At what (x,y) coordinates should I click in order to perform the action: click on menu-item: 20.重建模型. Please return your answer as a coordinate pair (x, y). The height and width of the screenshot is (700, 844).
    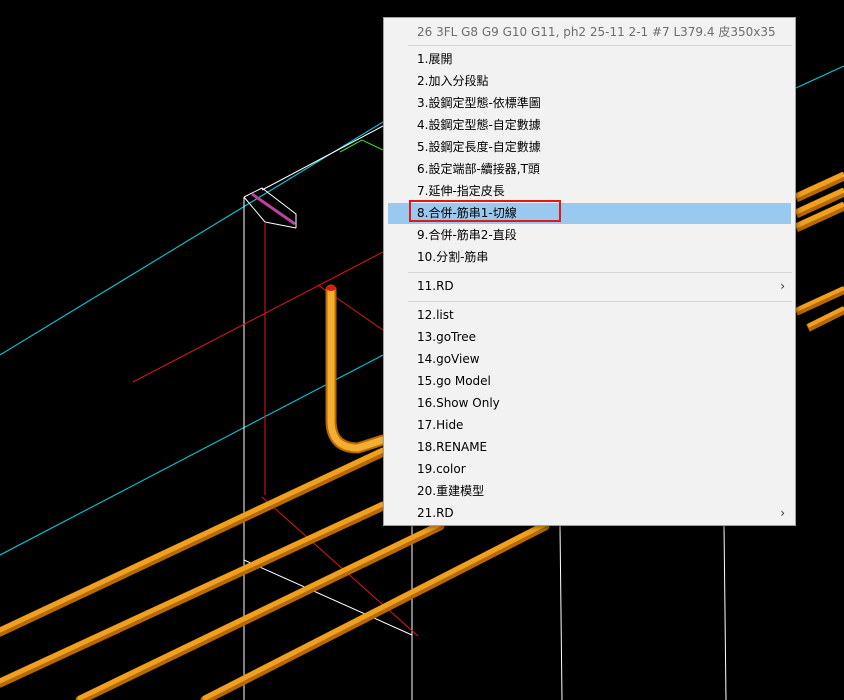
    Looking at the image, I should click on (589, 491).